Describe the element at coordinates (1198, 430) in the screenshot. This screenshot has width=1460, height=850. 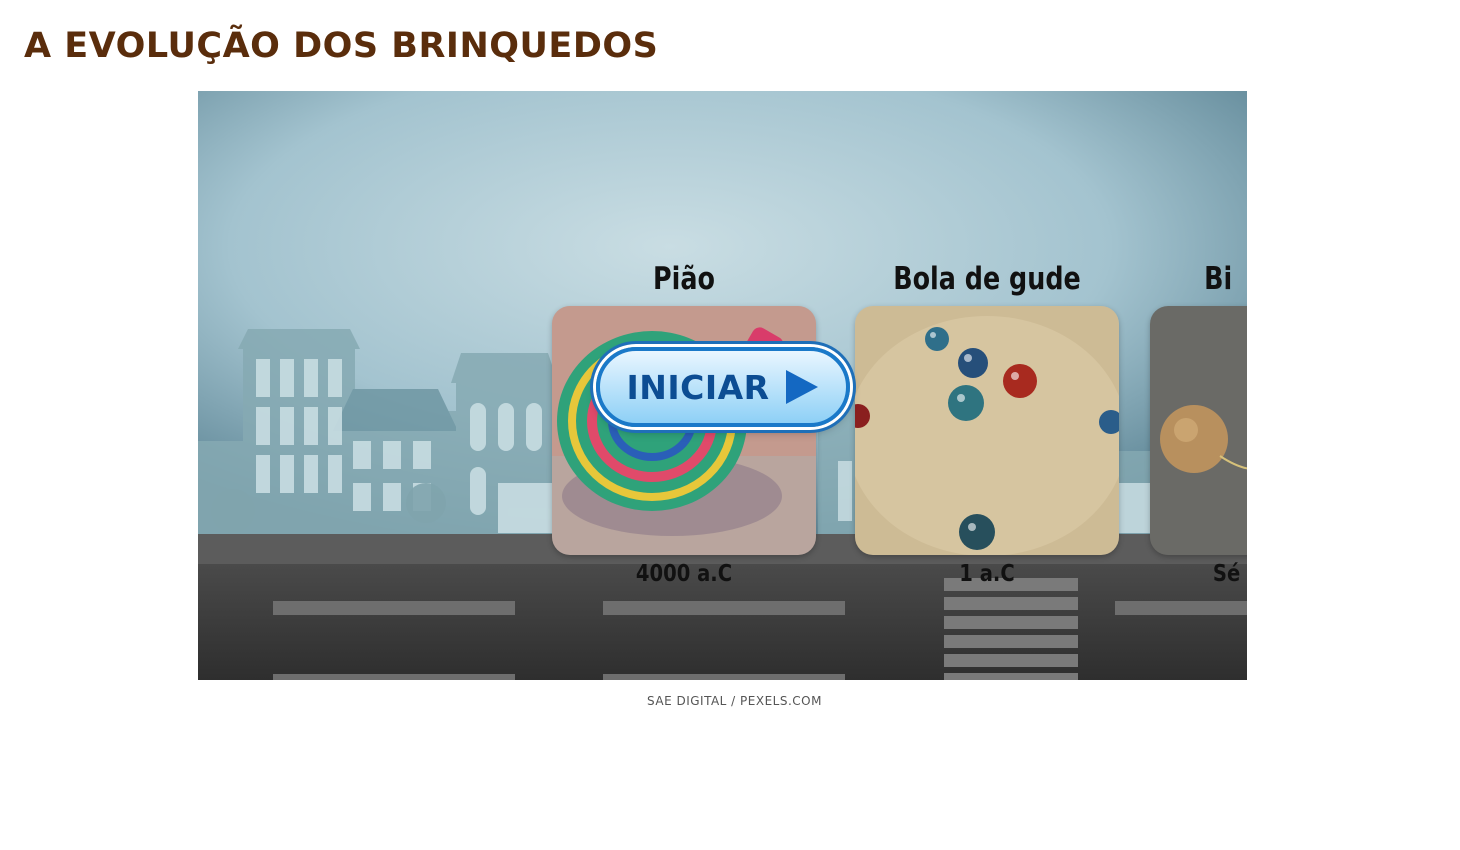
I see `cup-and-ball-photo` at that location.